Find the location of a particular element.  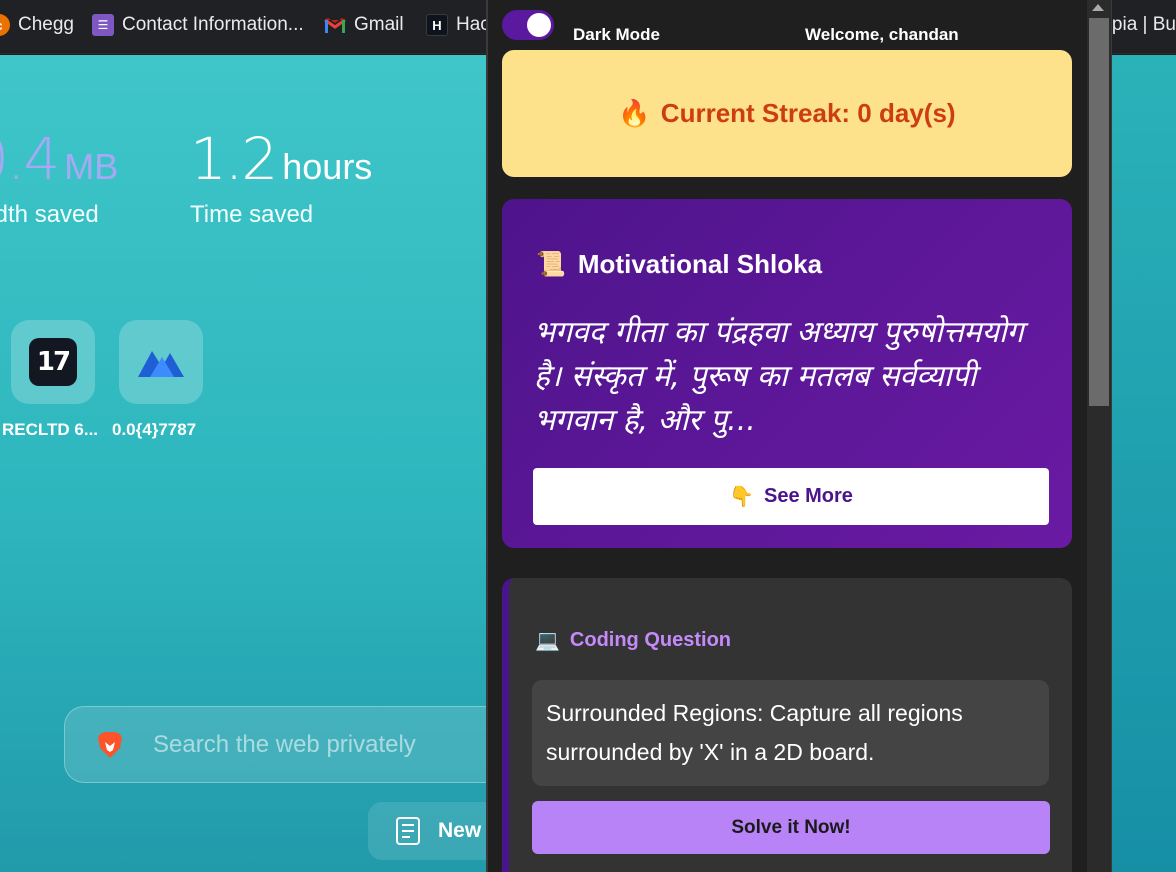

time-value: 1.2 is located at coordinates (234, 159).